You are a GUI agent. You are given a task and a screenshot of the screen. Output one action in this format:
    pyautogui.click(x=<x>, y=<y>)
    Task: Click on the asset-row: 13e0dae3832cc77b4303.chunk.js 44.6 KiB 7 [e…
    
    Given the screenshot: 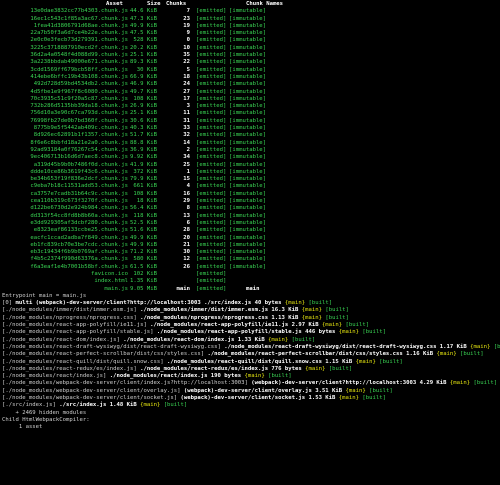 What is the action you would take?
    pyautogui.click(x=250, y=11)
    